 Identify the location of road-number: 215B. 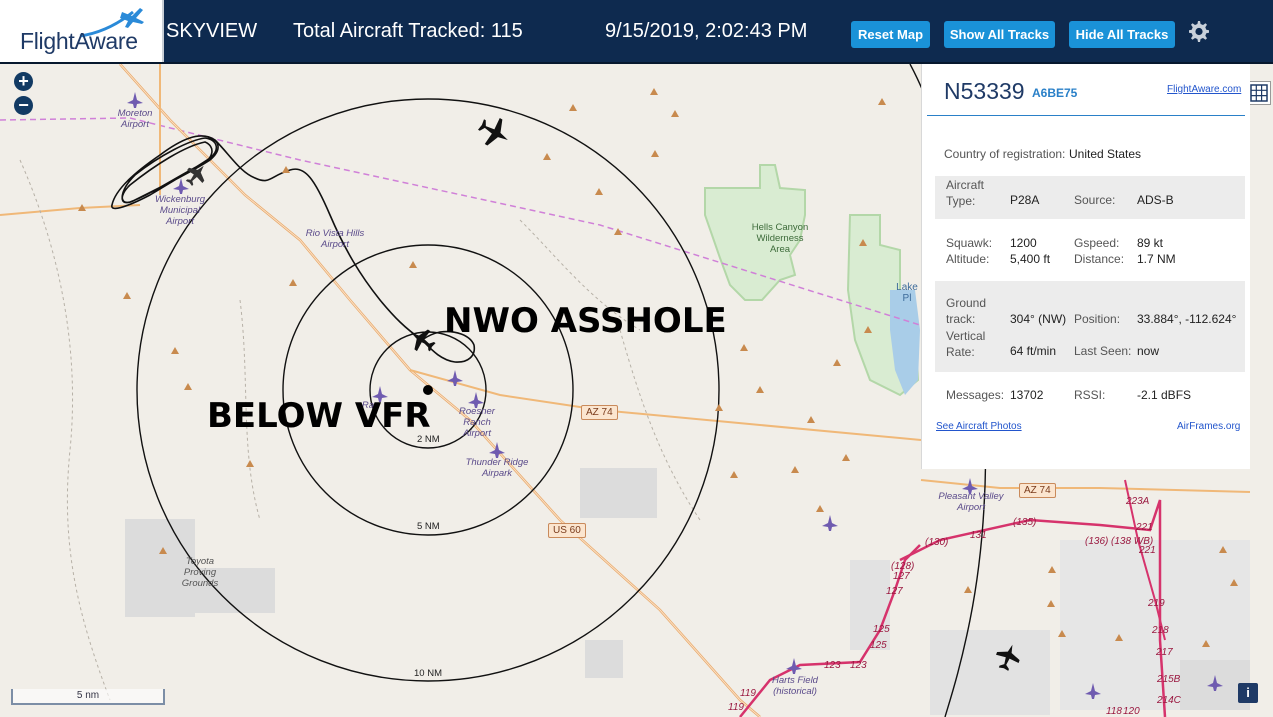
(1169, 679).